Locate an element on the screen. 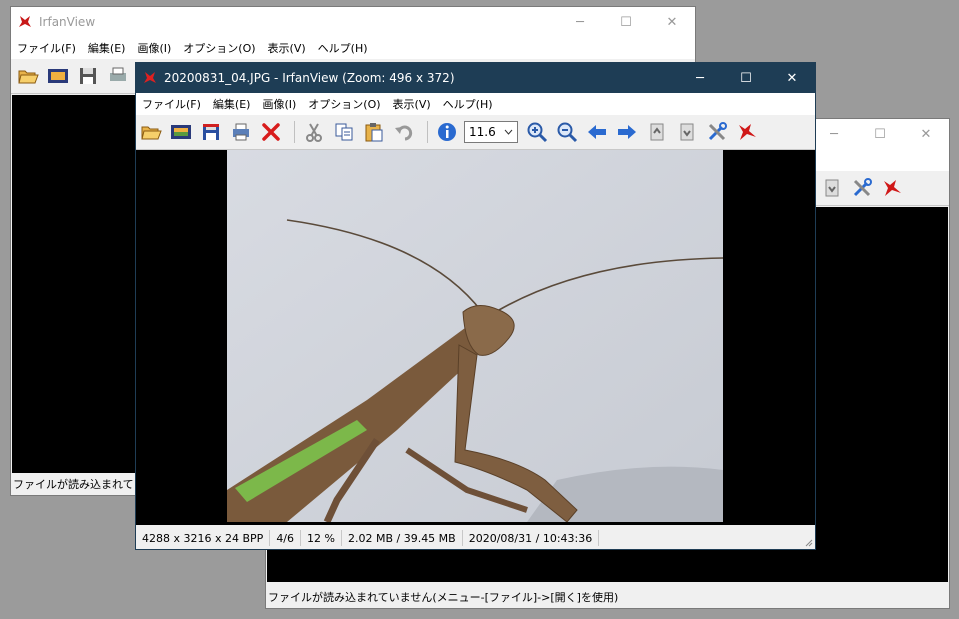 This screenshot has width=959, height=619. page-up-icon is located at coordinates (657, 132).